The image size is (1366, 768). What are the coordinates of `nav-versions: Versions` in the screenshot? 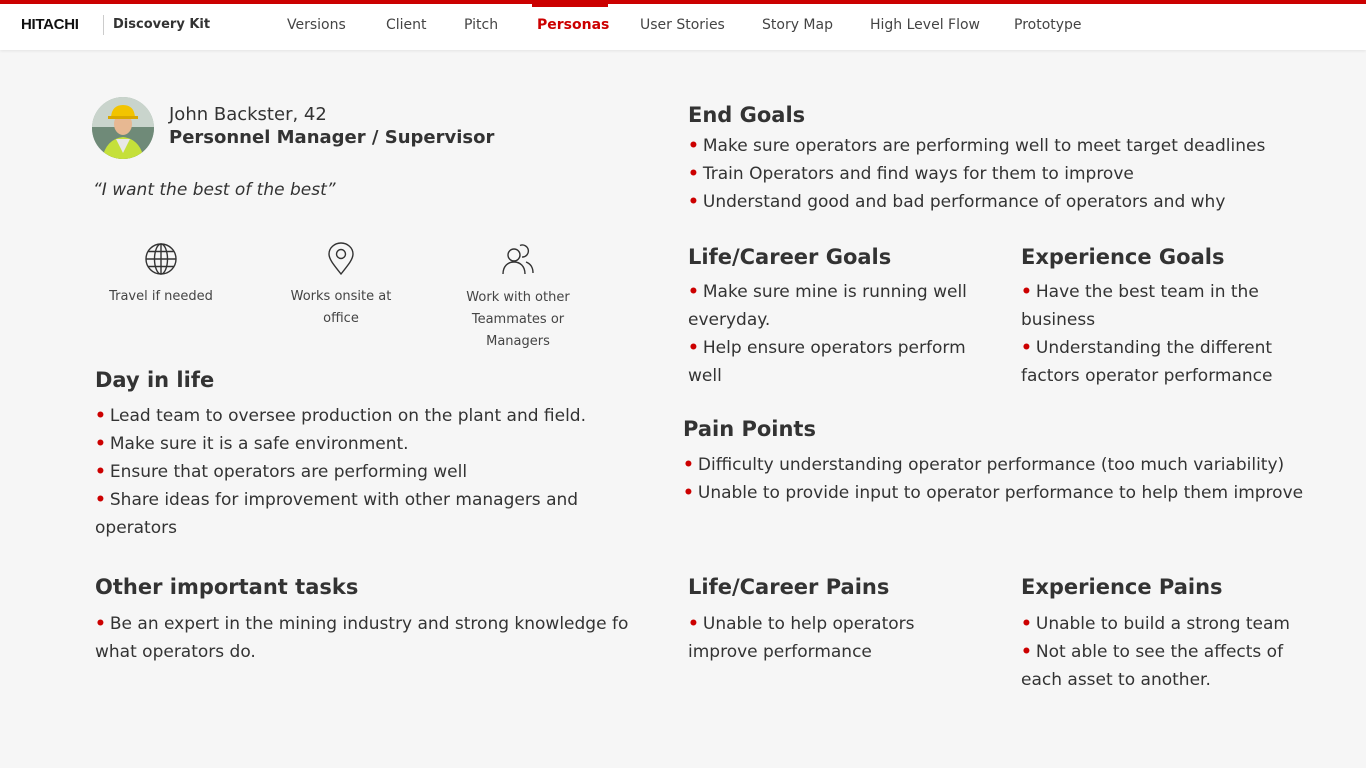 It's located at (316, 25).